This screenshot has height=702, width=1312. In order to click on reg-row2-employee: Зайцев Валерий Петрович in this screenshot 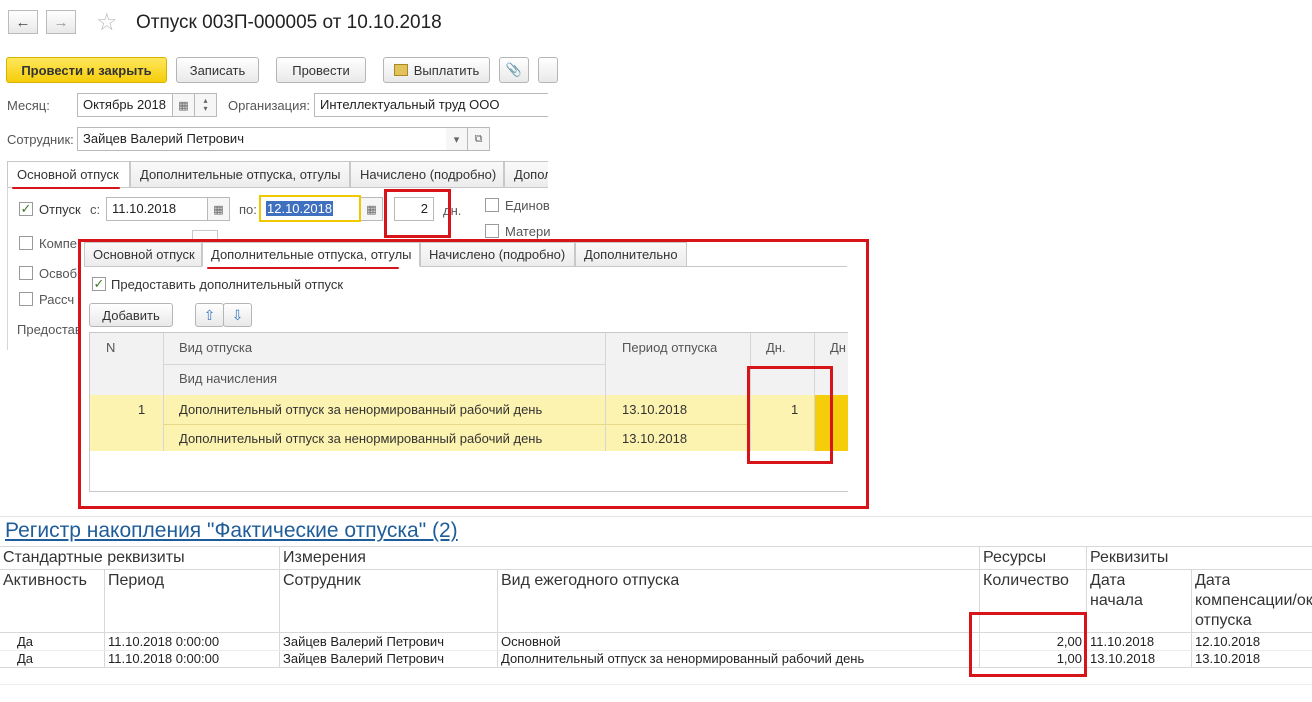, I will do `click(363, 658)`.